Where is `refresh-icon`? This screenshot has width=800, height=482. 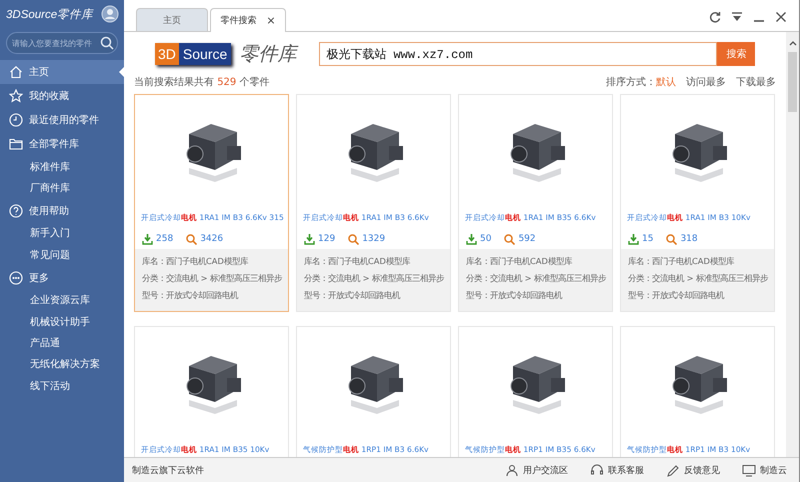 refresh-icon is located at coordinates (715, 17).